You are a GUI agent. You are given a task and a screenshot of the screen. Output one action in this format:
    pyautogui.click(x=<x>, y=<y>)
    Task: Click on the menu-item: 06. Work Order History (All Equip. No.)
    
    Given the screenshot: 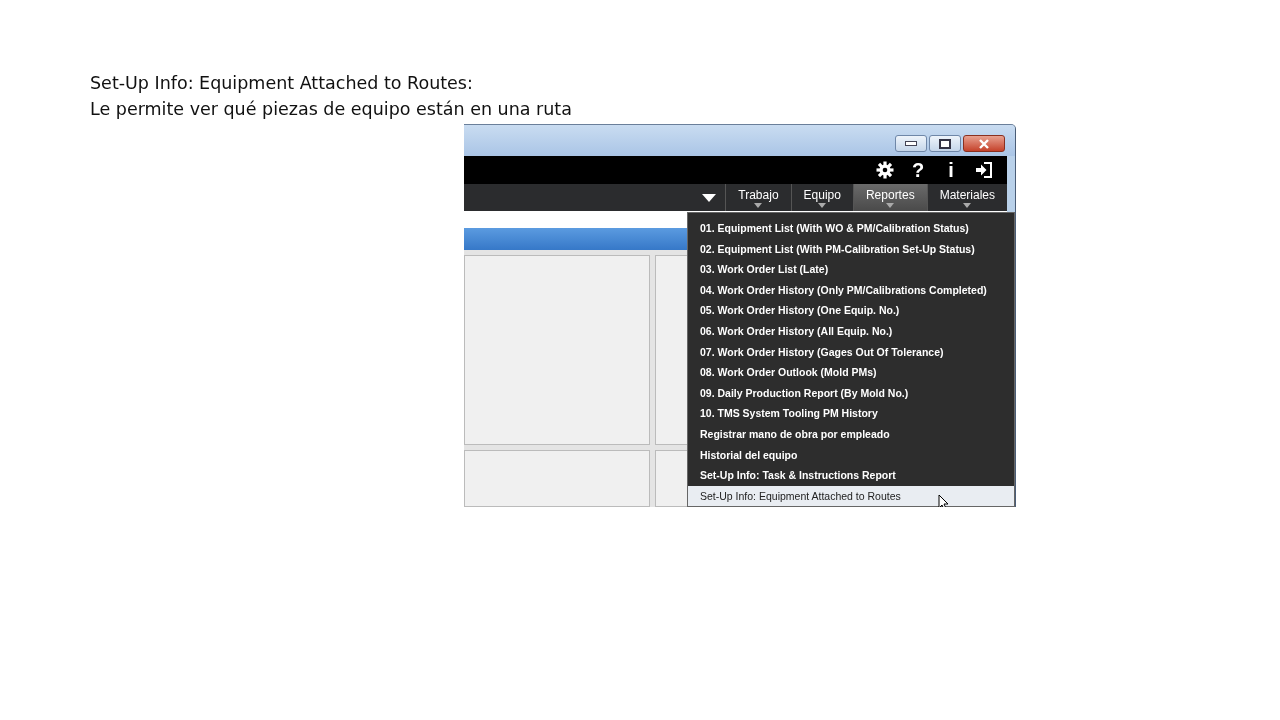 What is the action you would take?
    pyautogui.click(x=851, y=331)
    